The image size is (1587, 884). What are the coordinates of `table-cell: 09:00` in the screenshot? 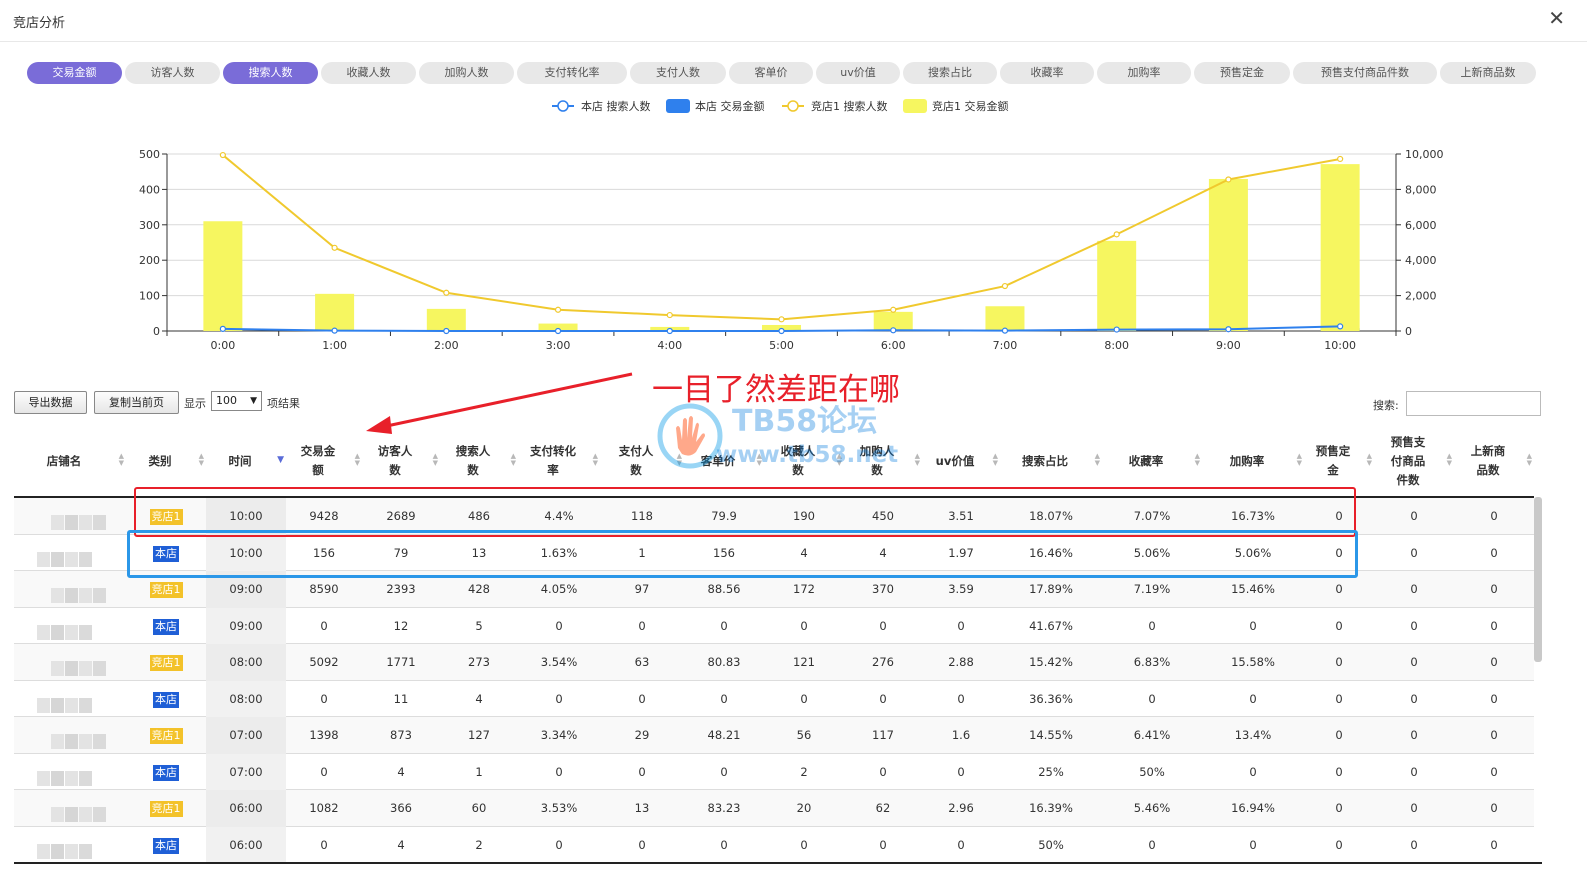 It's located at (246, 625).